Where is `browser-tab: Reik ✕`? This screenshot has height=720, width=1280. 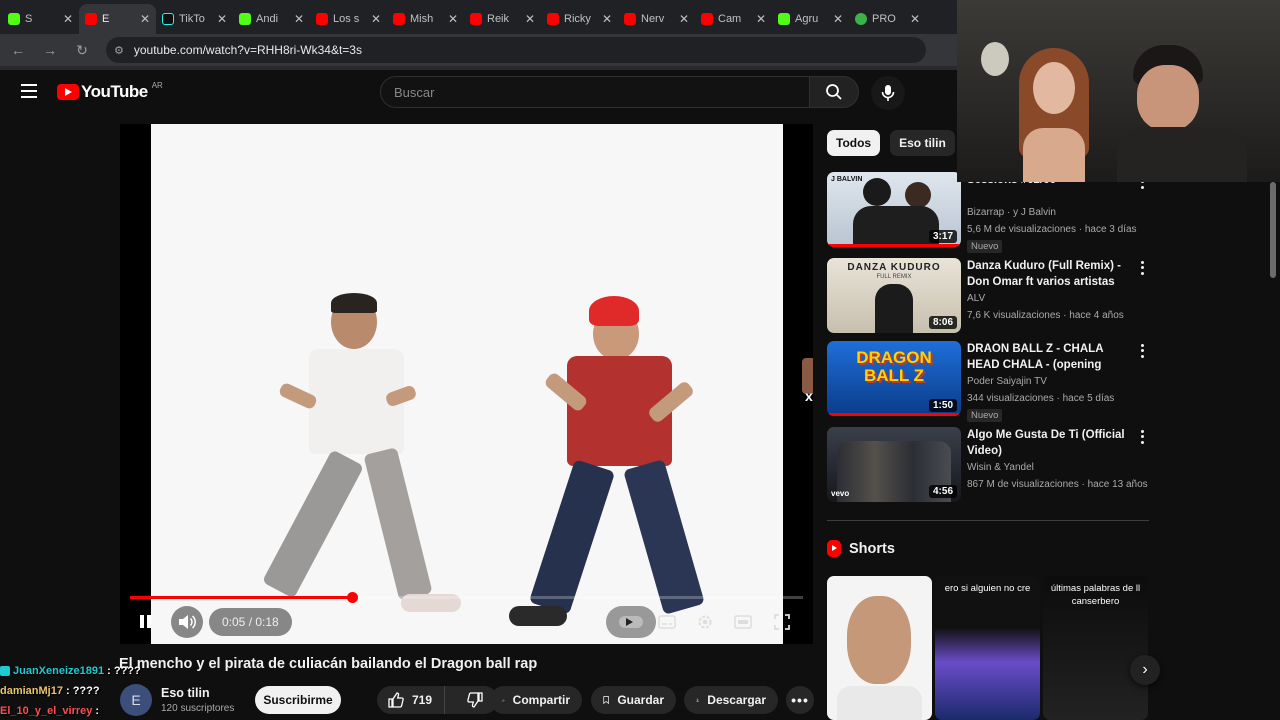
browser-tab: Reik ✕ is located at coordinates (502, 19).